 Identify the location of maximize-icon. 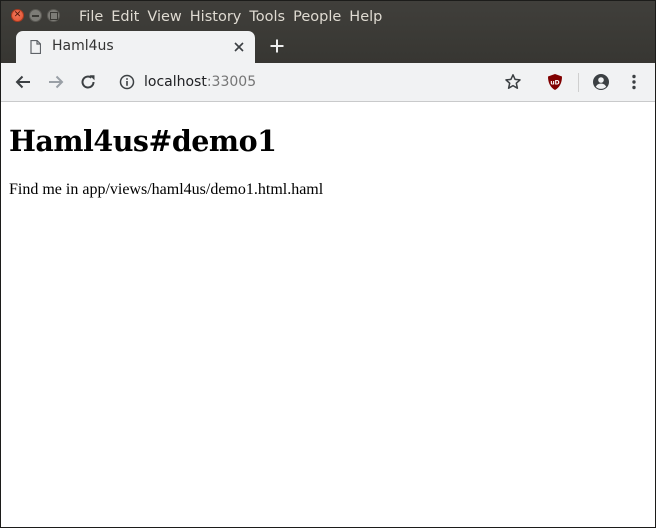
(53, 15).